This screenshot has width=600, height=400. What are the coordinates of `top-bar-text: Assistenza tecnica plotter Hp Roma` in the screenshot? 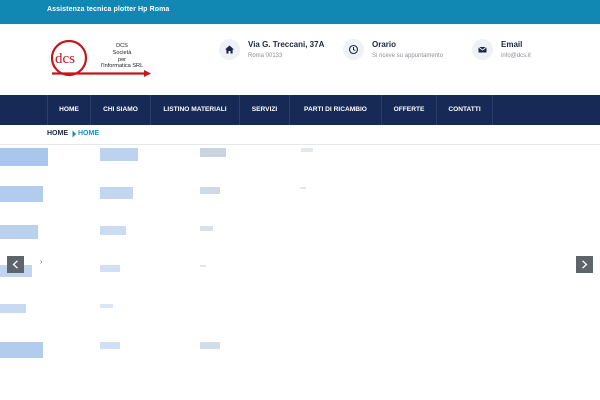 It's located at (108, 9).